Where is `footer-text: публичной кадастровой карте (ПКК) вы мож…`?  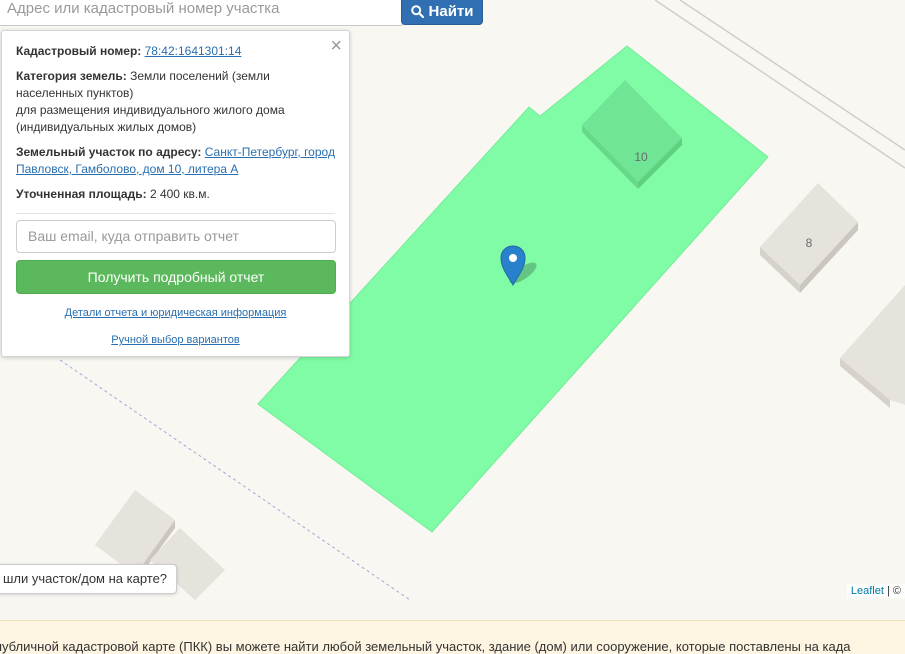 footer-text: публичной кадастровой карте (ПКК) вы мож… is located at coordinates (425, 646).